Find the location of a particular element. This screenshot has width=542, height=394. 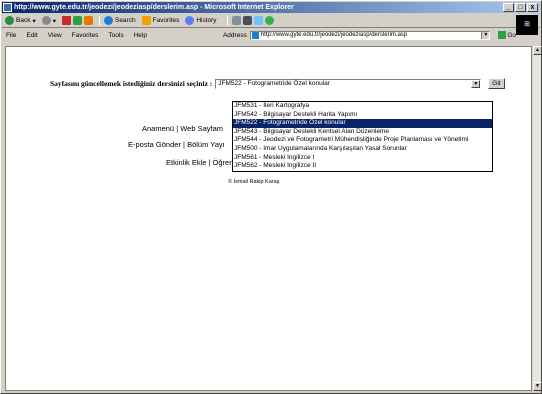

back-arrow-icon is located at coordinates (9, 20).